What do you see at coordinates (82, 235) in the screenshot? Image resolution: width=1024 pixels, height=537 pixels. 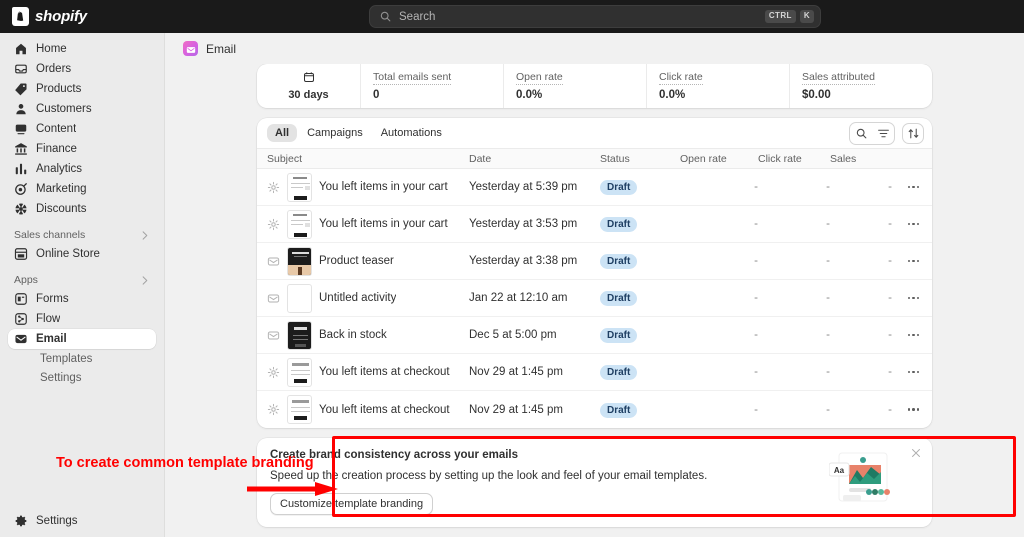 I see `sidebar-section-sales-channels: Sales channels` at bounding box center [82, 235].